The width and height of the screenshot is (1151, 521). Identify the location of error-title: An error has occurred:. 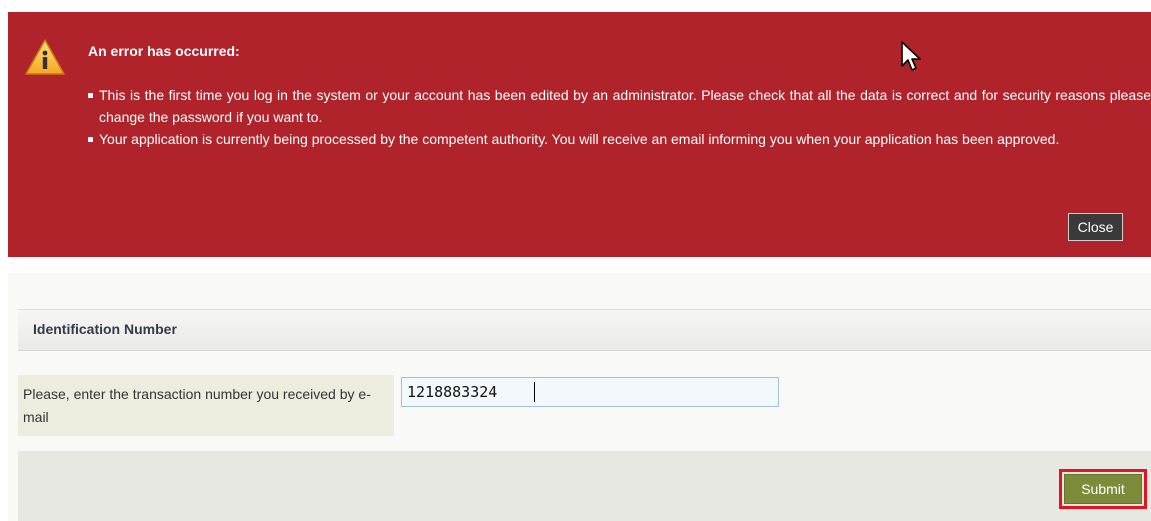
(164, 51).